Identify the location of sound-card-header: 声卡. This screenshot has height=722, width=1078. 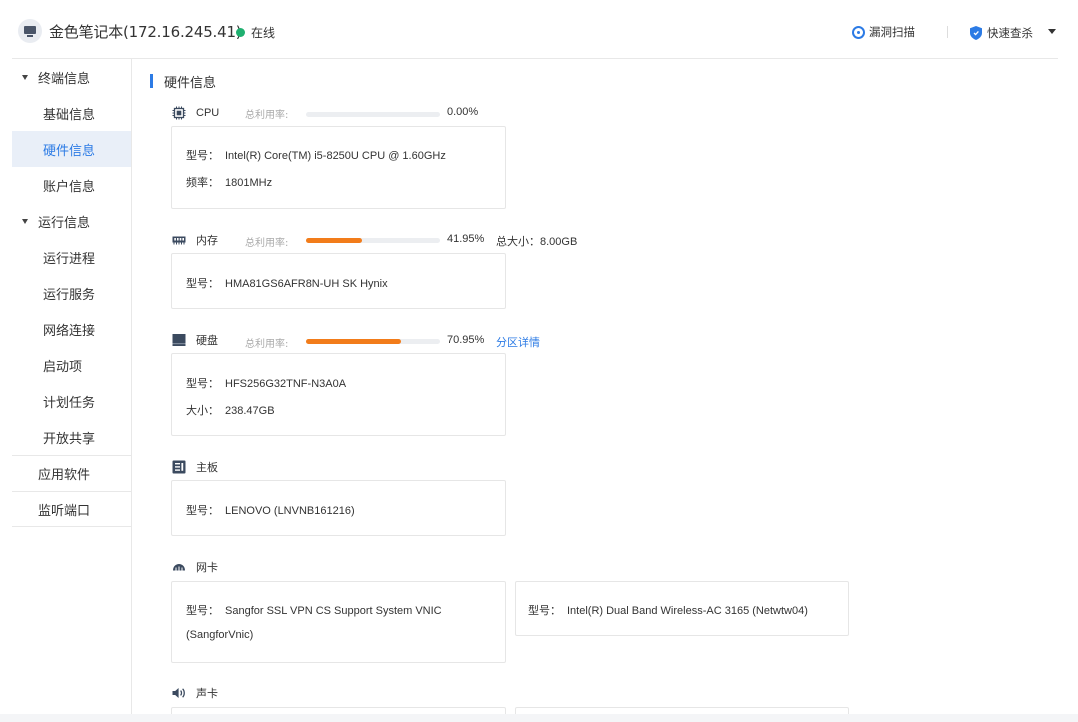
(195, 693).